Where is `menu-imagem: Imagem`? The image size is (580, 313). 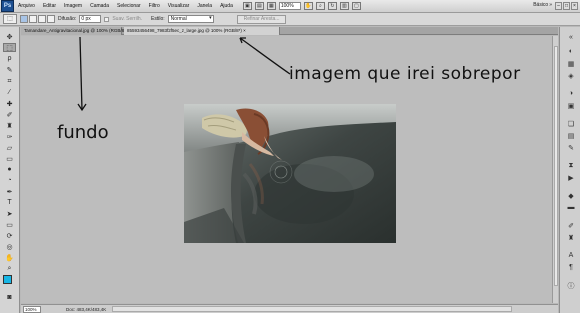 menu-imagem: Imagem is located at coordinates (73, 6).